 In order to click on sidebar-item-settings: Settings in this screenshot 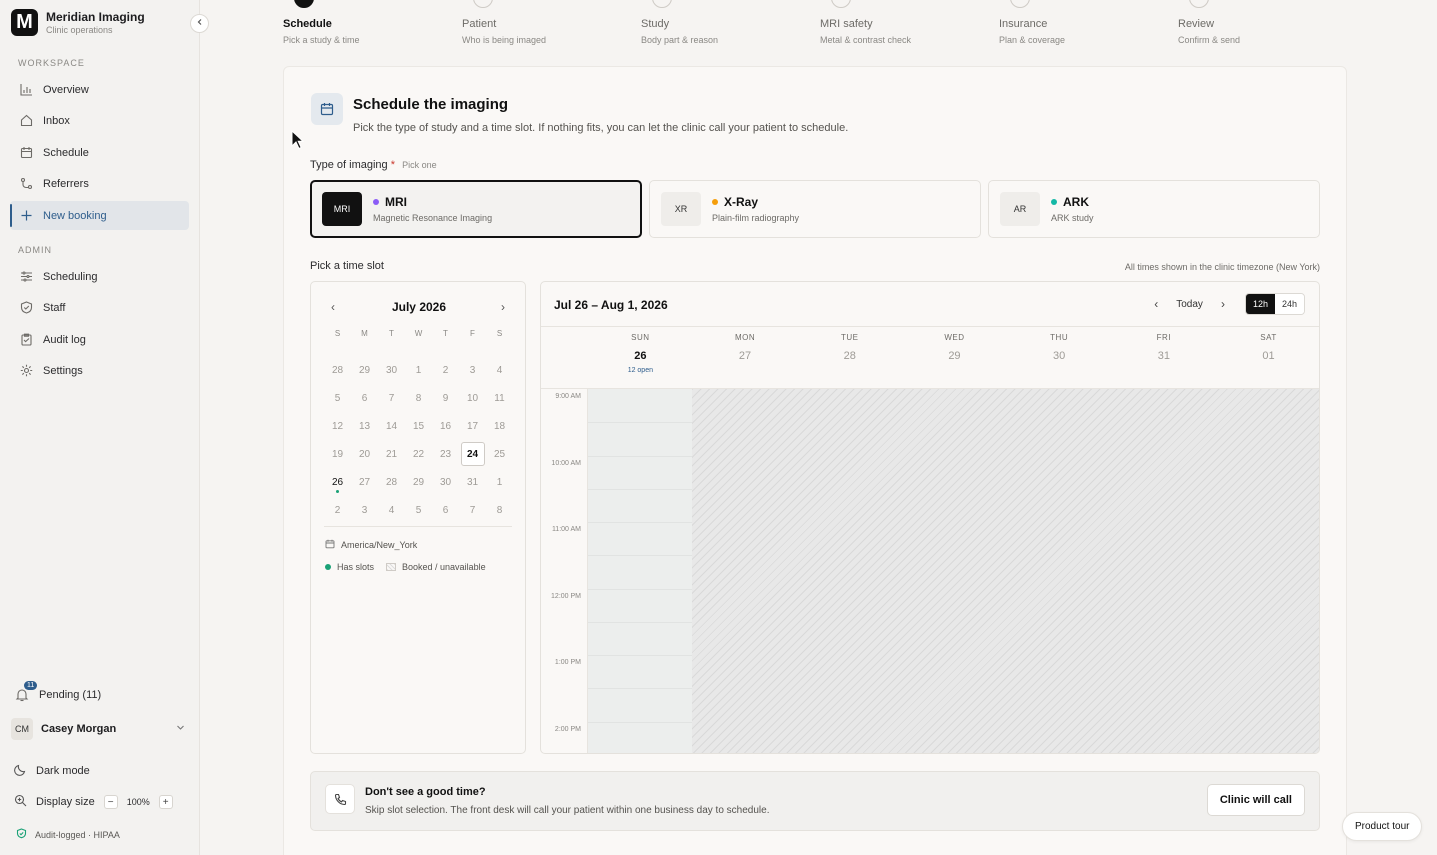, I will do `click(99, 370)`.